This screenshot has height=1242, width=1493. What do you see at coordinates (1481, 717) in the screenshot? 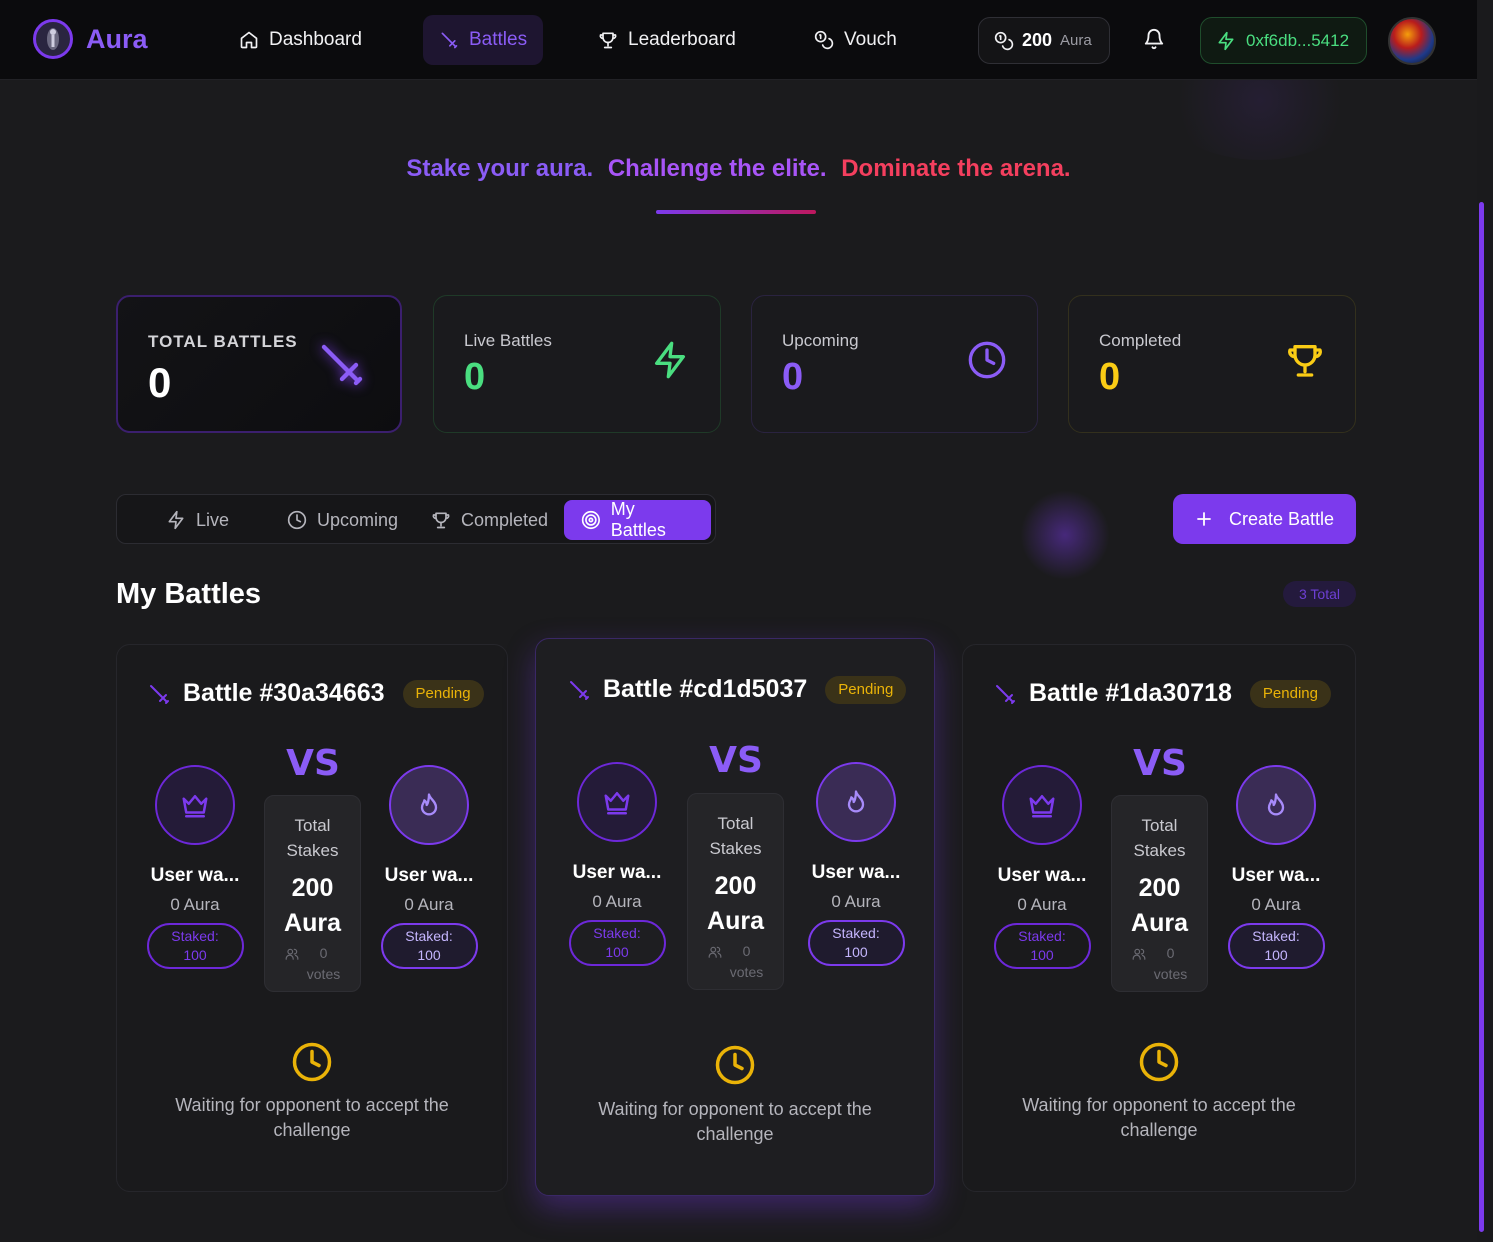
I see `scrollbar-thumb` at bounding box center [1481, 717].